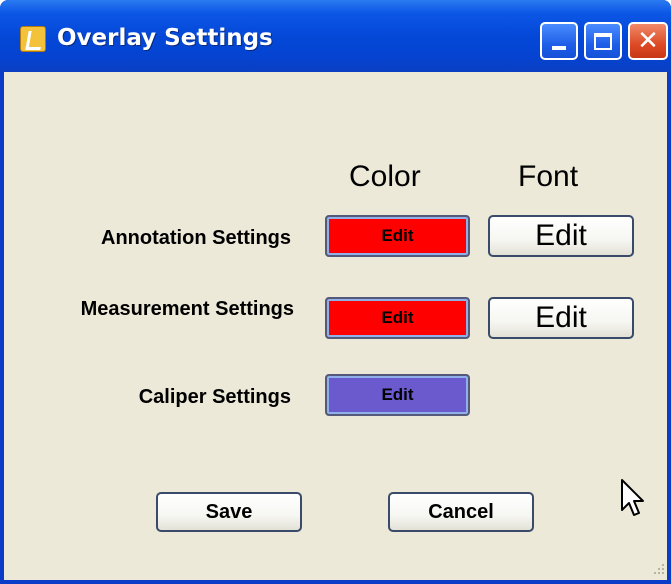 The width and height of the screenshot is (671, 584). What do you see at coordinates (559, 41) in the screenshot?
I see `minimize-button` at bounding box center [559, 41].